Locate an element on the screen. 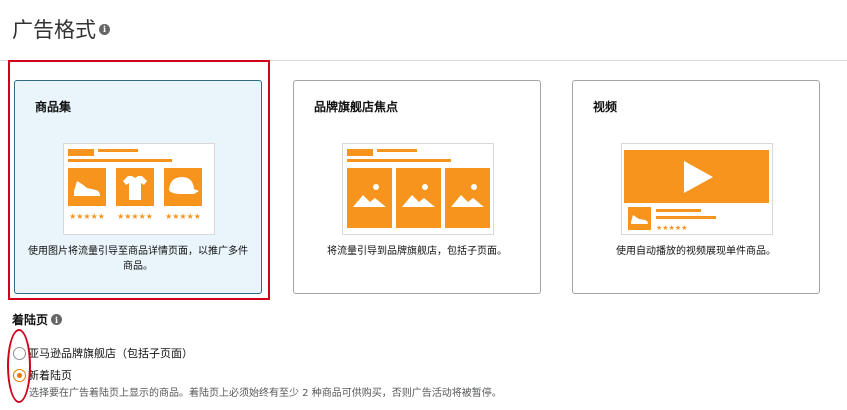 The width and height of the screenshot is (847, 410). product-collection-illustration: ★★★★★ ★★★★★ ★★★★★ is located at coordinates (139, 189).